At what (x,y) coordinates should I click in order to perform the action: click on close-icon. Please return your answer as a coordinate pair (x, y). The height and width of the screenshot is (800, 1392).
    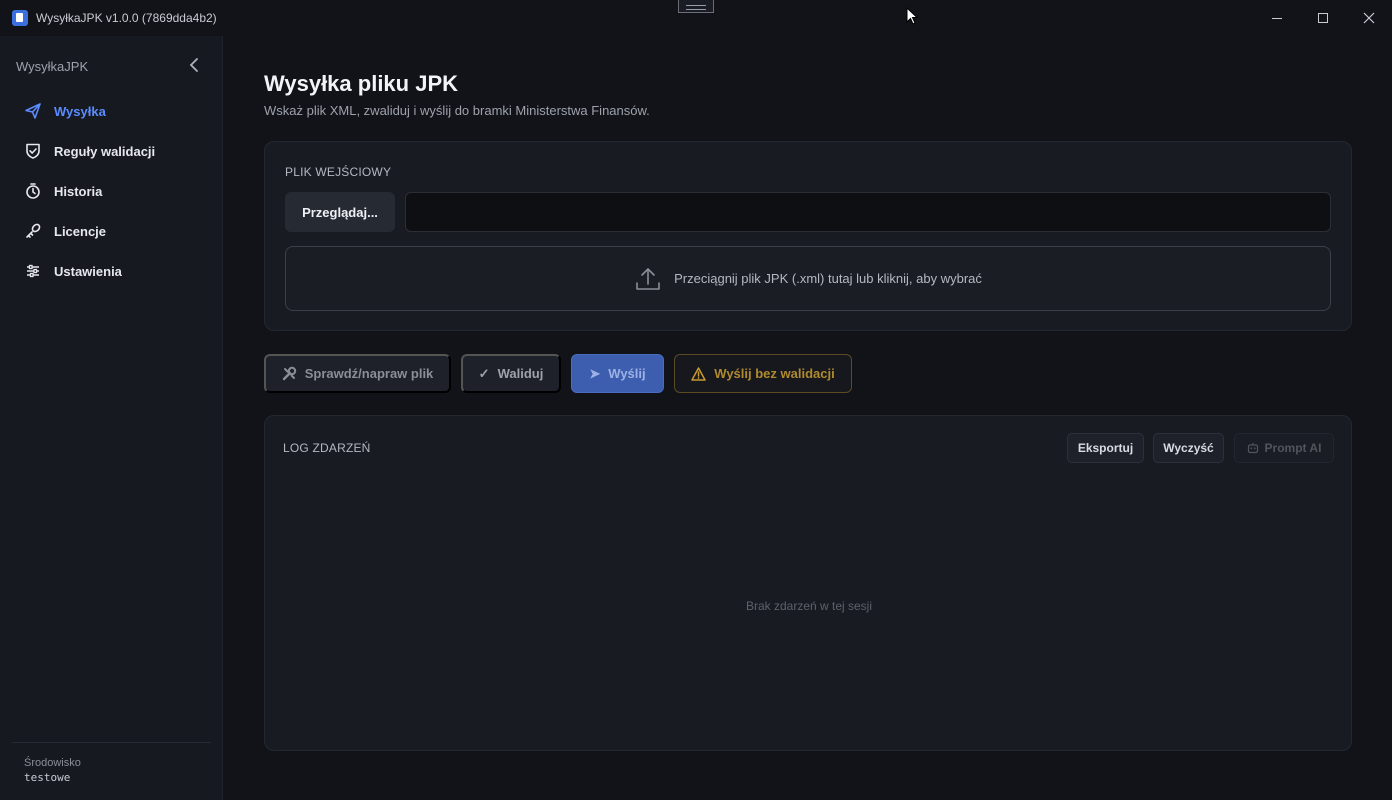
    Looking at the image, I should click on (1369, 18).